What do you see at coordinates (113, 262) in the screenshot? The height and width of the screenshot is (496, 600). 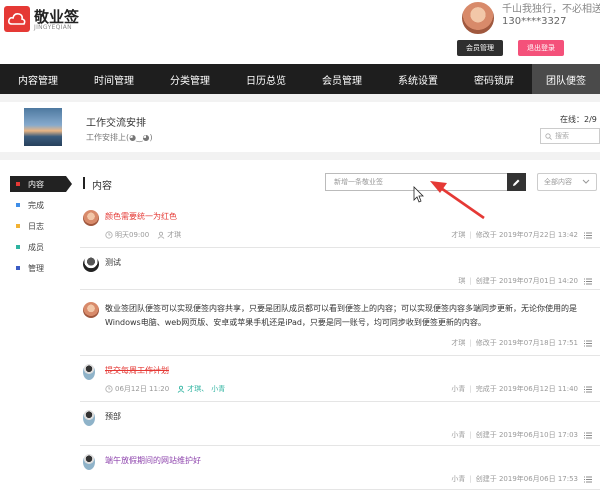 I see `note-text: 测试` at bounding box center [113, 262].